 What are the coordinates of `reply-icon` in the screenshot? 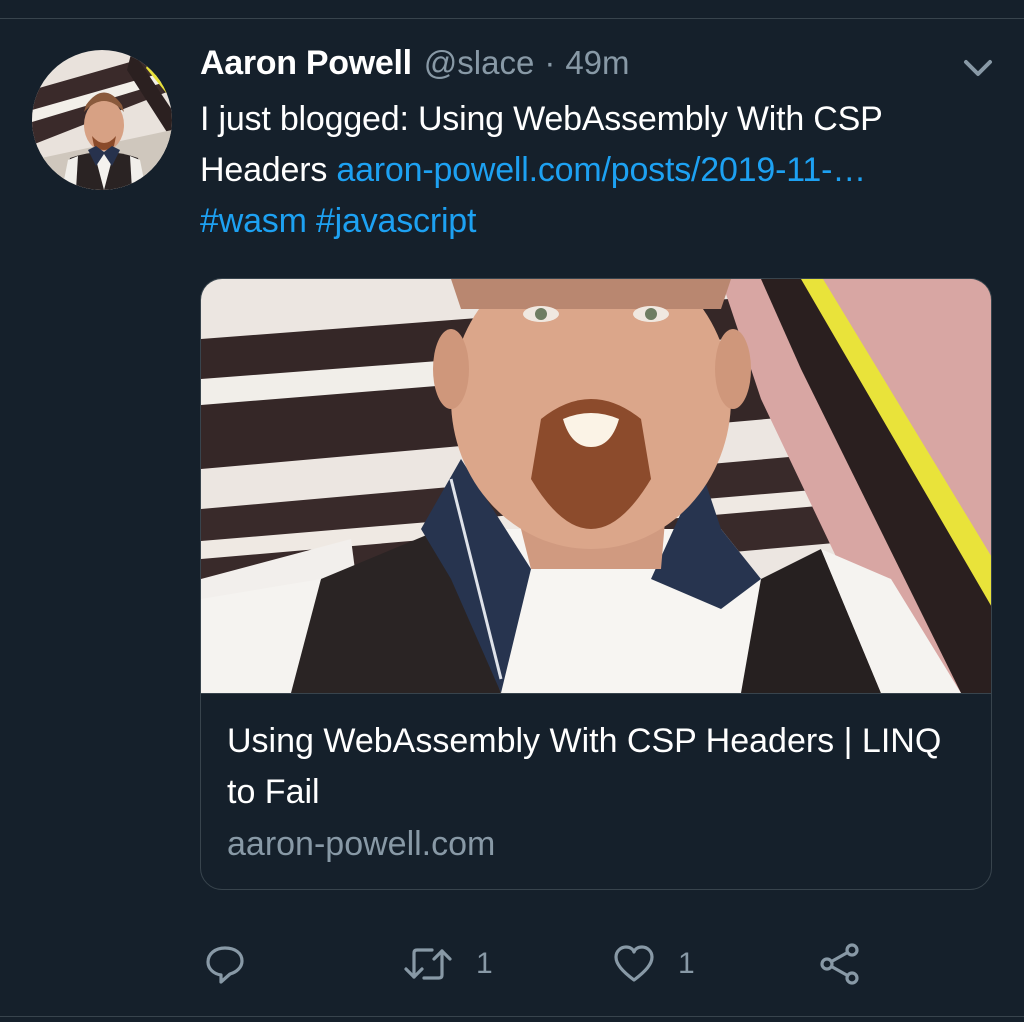 It's located at (225, 964).